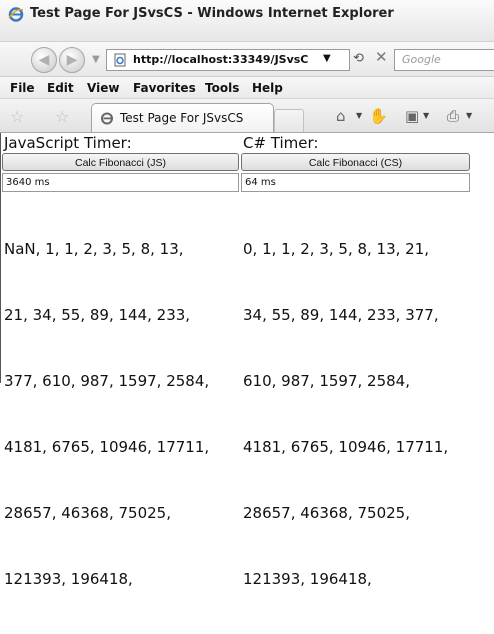 The image size is (494, 634). I want to click on forward-arrow-icon: ▶, so click(72, 60).